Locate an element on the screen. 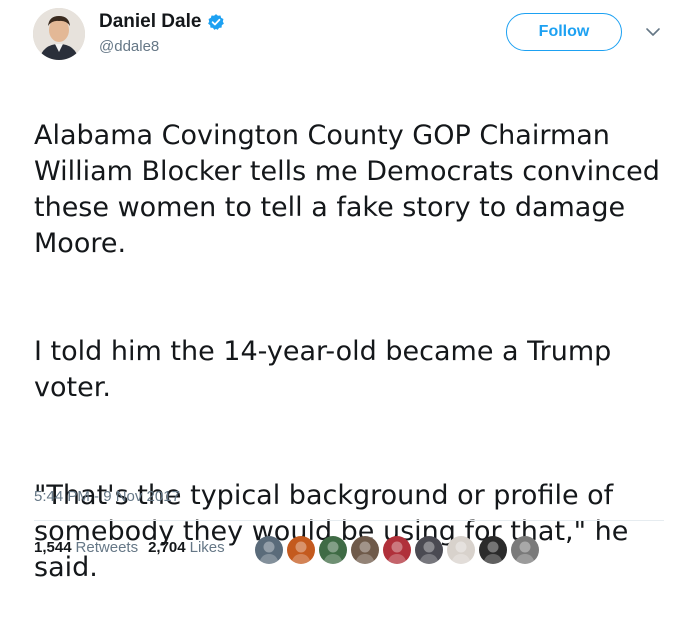  liker-avatars is located at coordinates (397, 550).